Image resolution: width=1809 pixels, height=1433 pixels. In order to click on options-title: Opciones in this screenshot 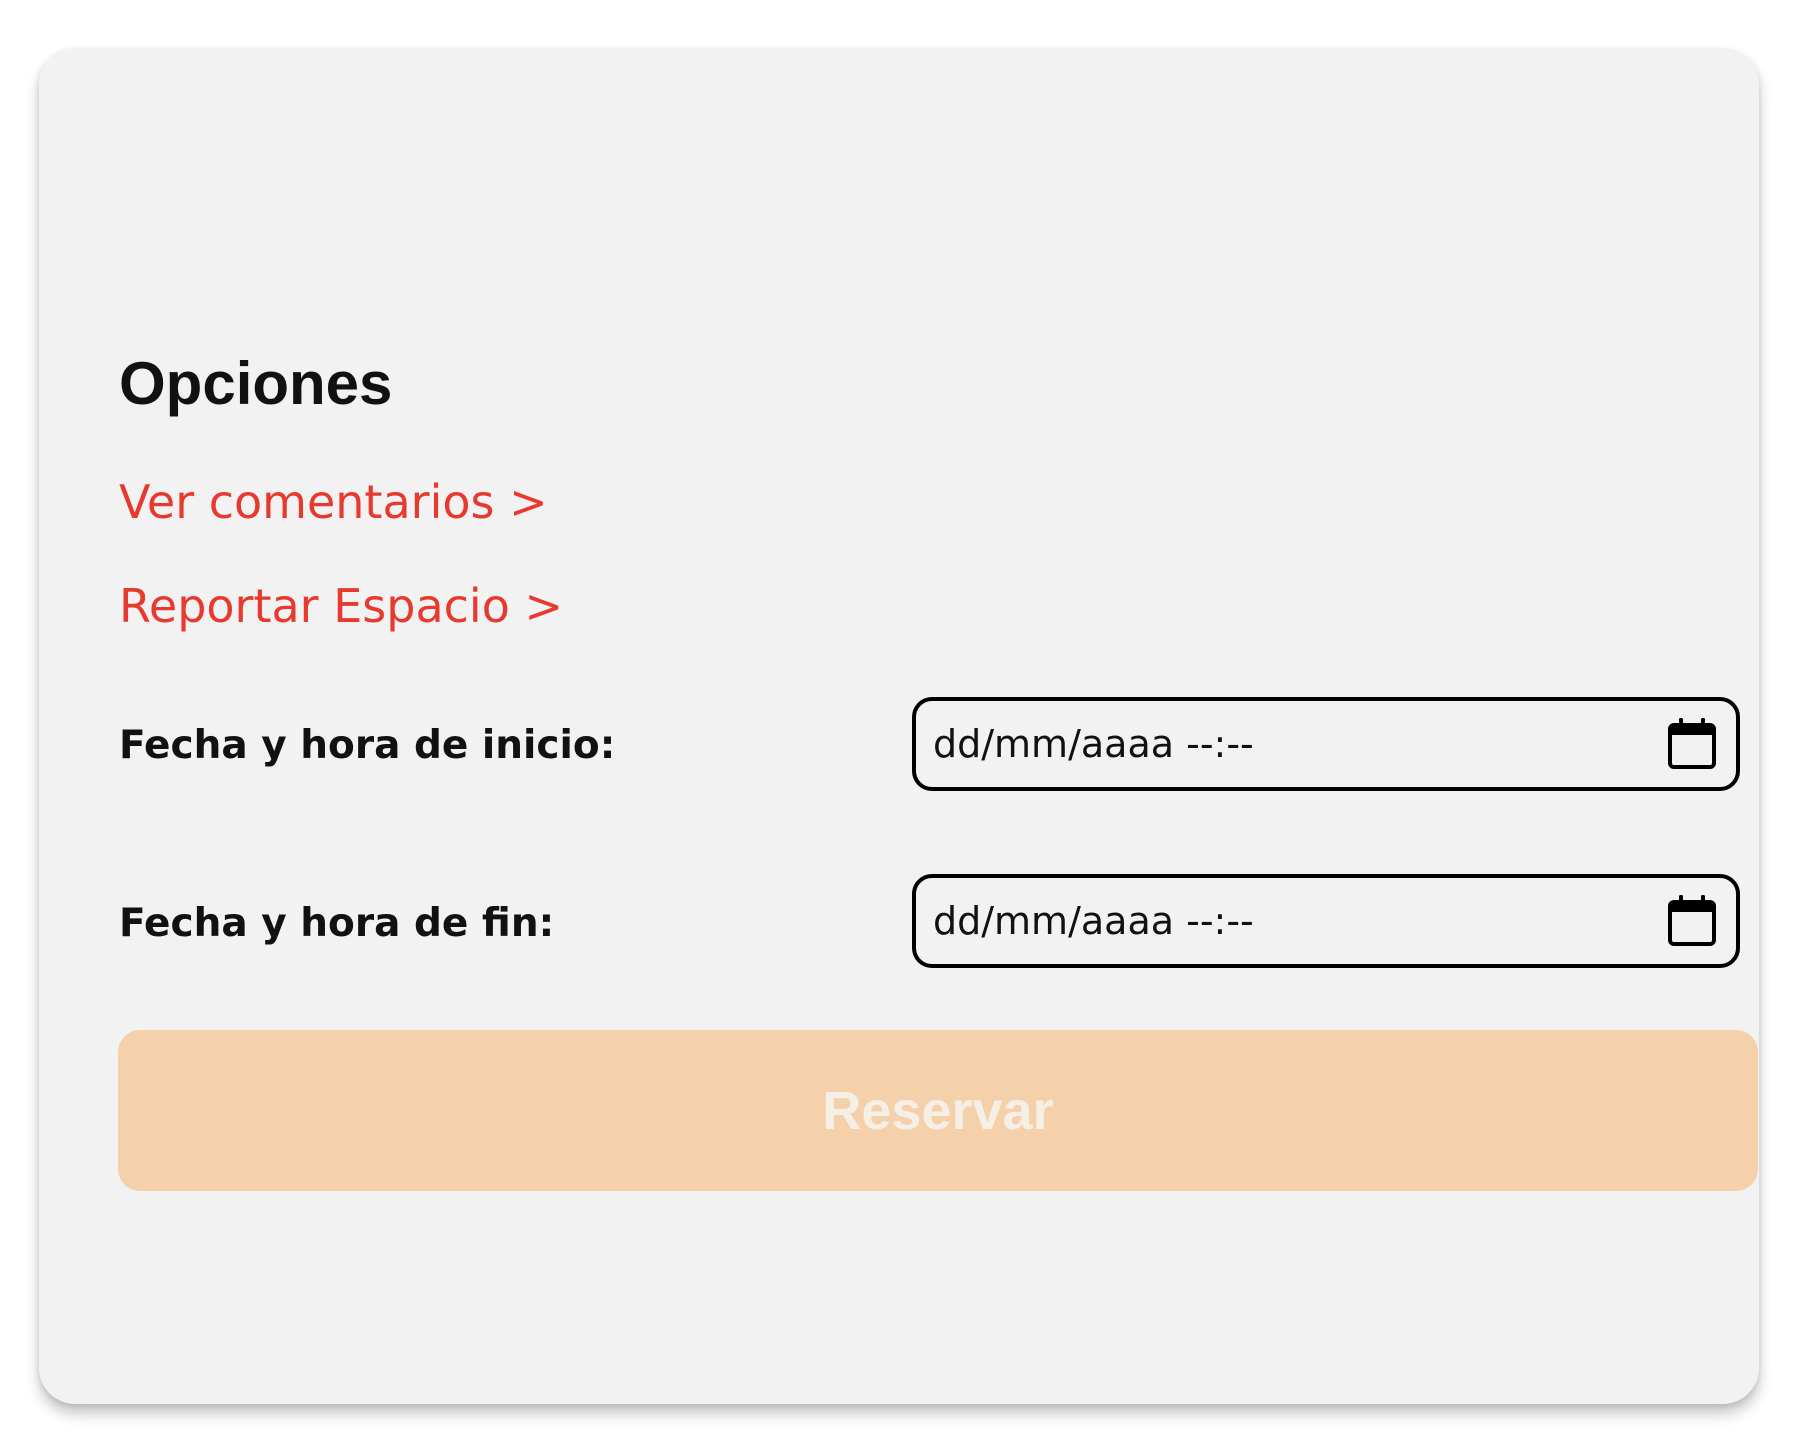, I will do `click(256, 383)`.